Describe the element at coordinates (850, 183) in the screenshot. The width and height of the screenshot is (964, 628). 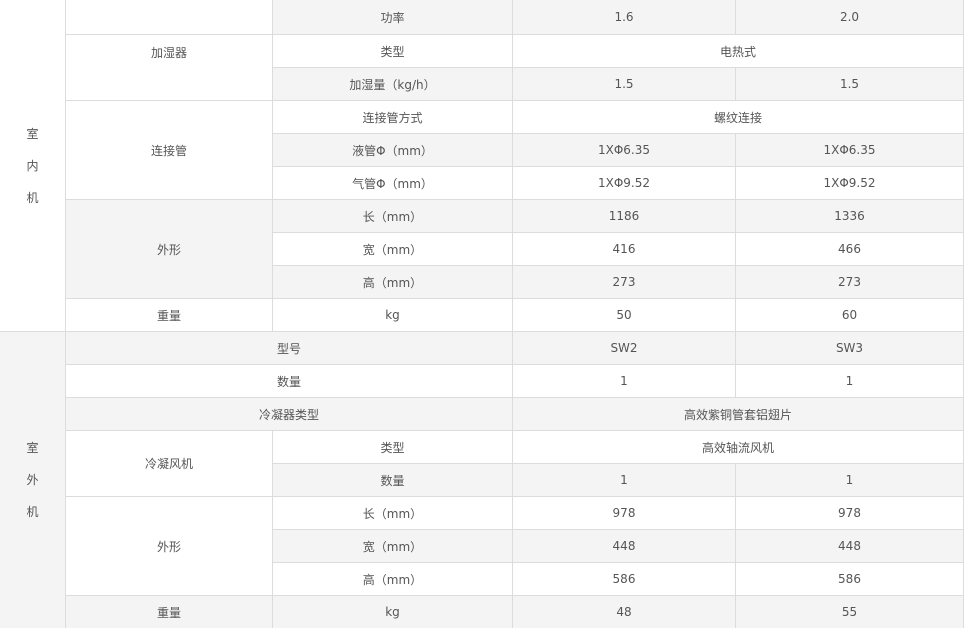
I see `gas-pipe-value-2: 1XΦ9.52` at that location.